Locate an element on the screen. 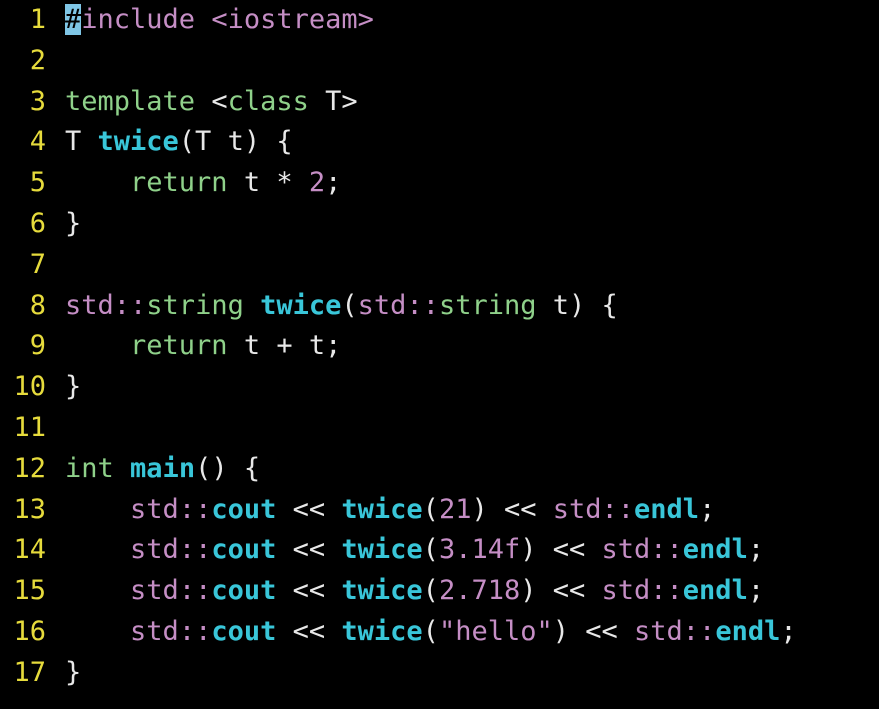 This screenshot has width=879, height=709. code-line: 17} is located at coordinates (439, 673).